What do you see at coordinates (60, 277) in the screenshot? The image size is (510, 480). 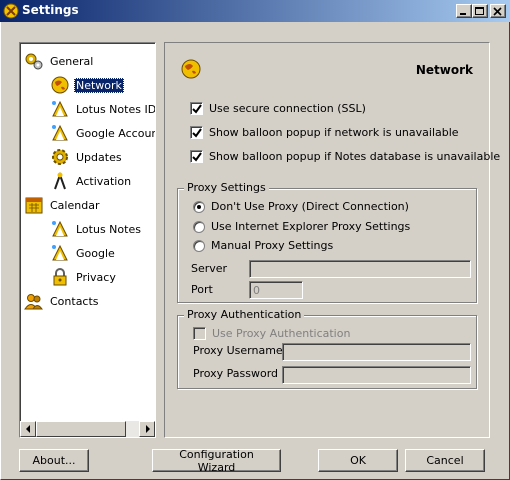 I see `lock-icon` at bounding box center [60, 277].